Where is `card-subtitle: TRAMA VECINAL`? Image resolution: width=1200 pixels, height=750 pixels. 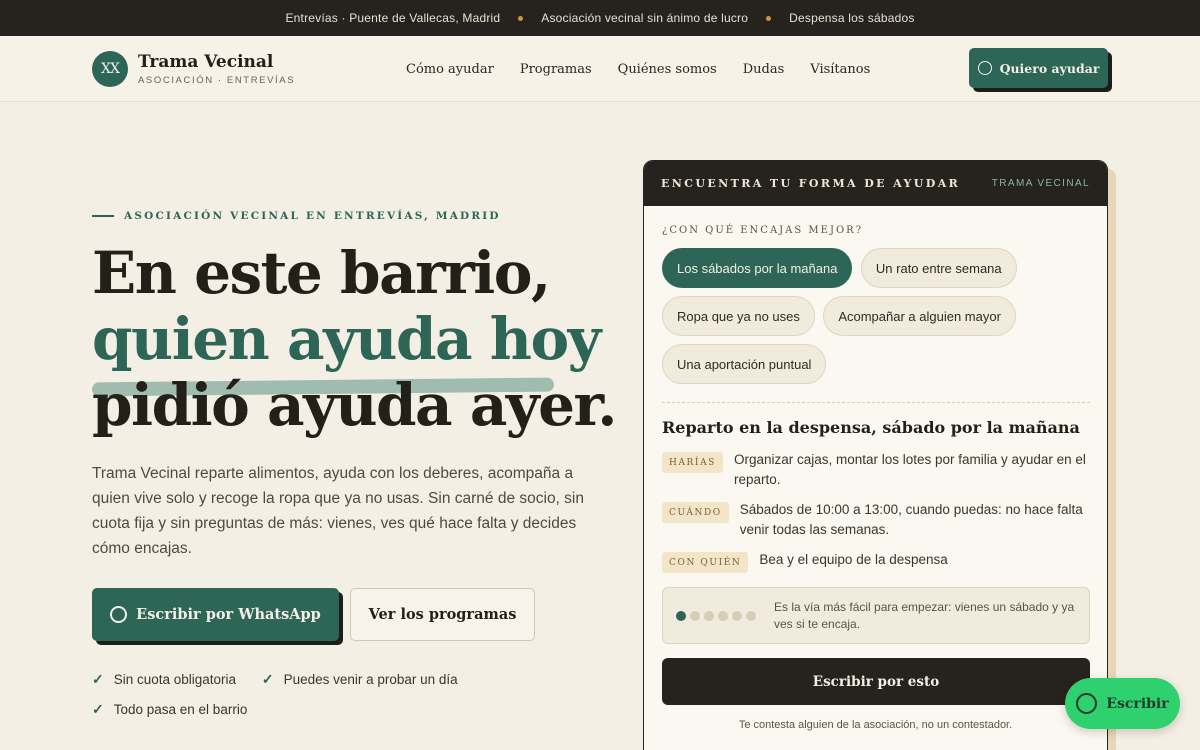 card-subtitle: TRAMA VECINAL is located at coordinates (1040, 183).